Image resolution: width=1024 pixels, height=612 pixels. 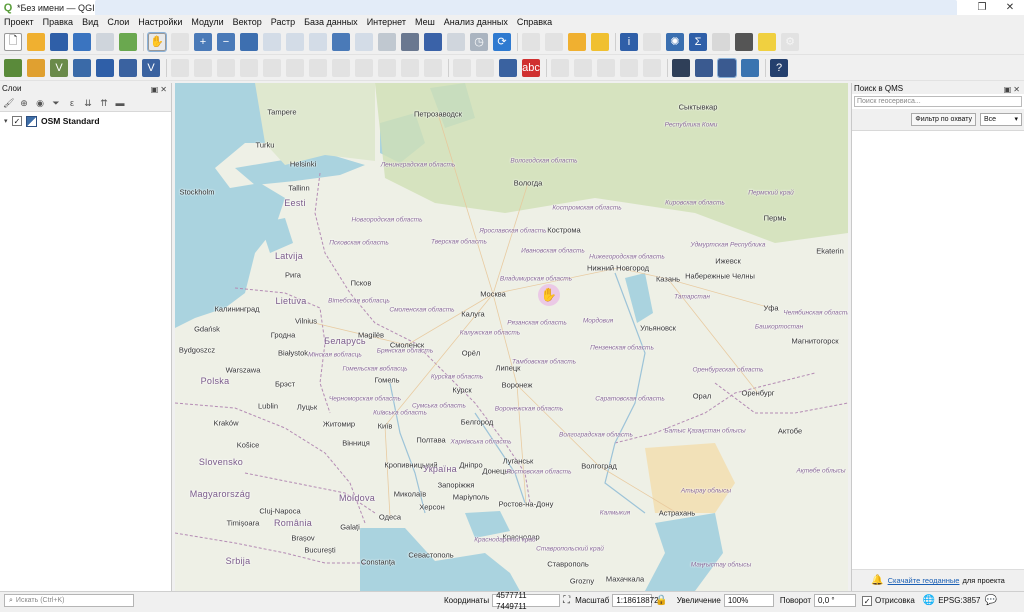 I want to click on label-abc-icon: abc, so click(x=531, y=67).